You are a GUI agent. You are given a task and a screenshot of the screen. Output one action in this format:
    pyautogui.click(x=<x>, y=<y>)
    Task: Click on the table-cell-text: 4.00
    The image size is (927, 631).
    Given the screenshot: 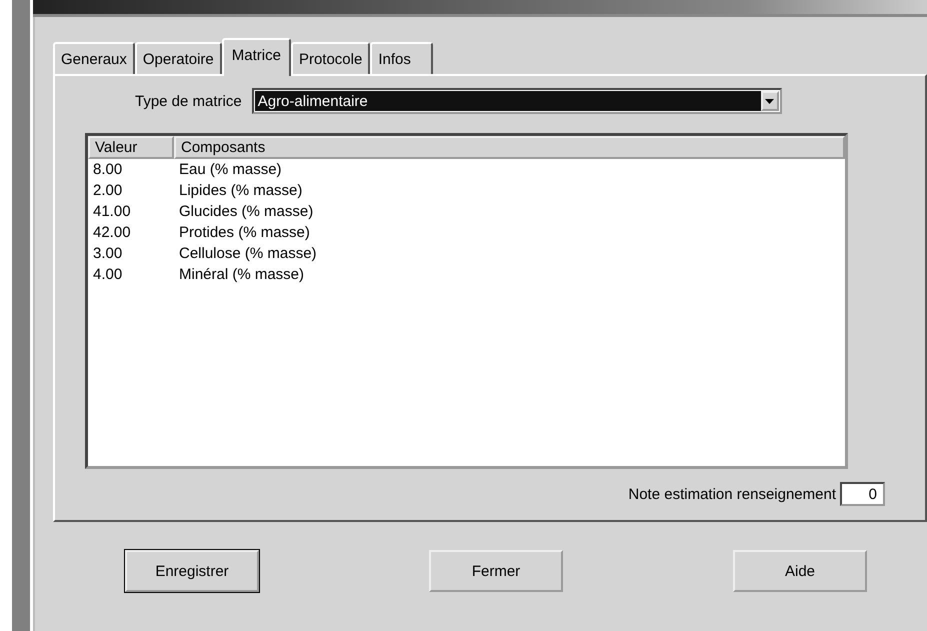 What is the action you would take?
    pyautogui.click(x=108, y=274)
    